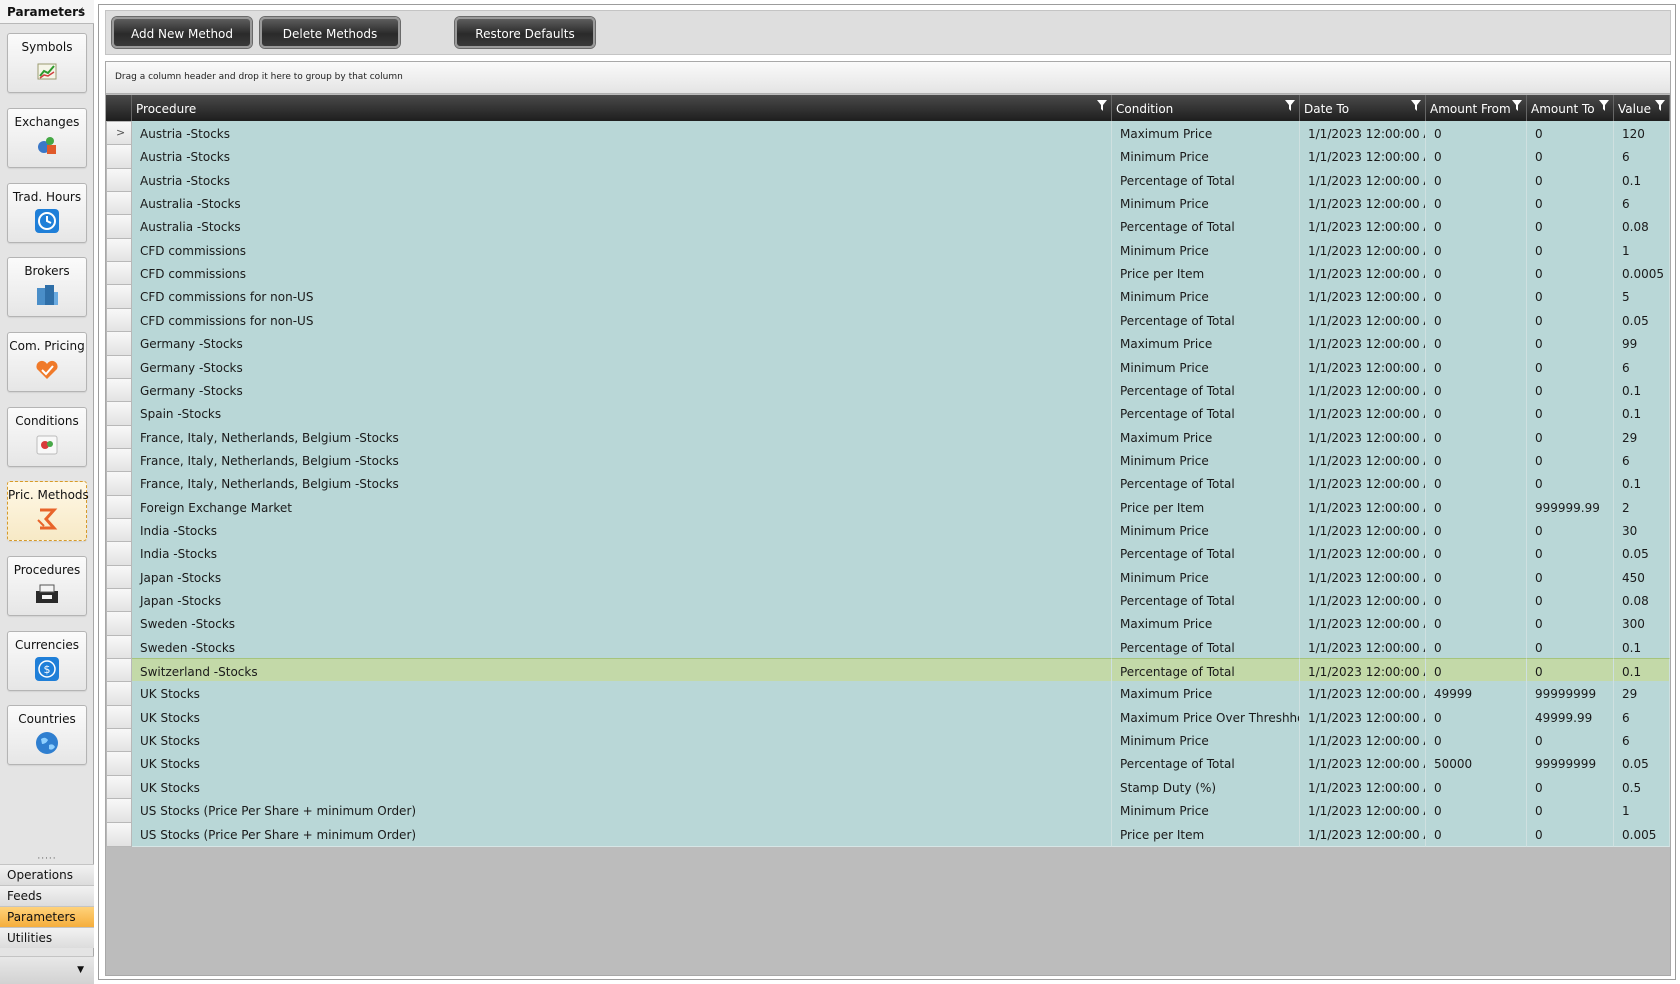 The image size is (1680, 984). What do you see at coordinates (47, 735) in the screenshot?
I see `sidebar-button-countries: Countries` at bounding box center [47, 735].